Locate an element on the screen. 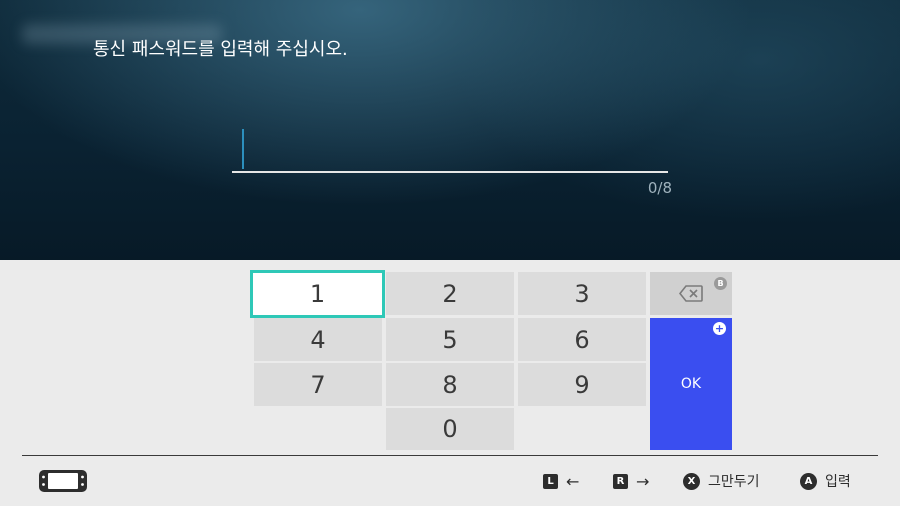  key-3: 3 is located at coordinates (582, 293).